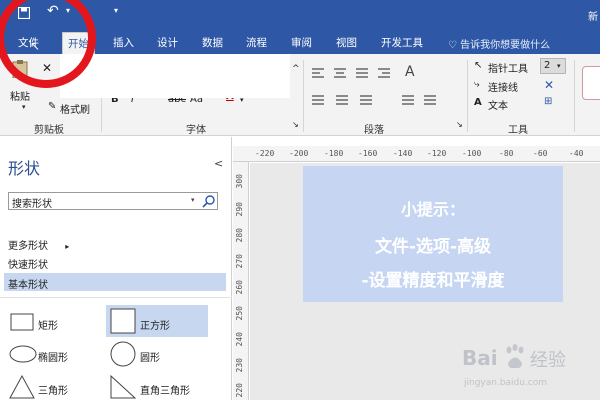 This screenshot has height=400, width=600. Describe the element at coordinates (239, 287) in the screenshot. I see `ruler-tick: 260` at that location.